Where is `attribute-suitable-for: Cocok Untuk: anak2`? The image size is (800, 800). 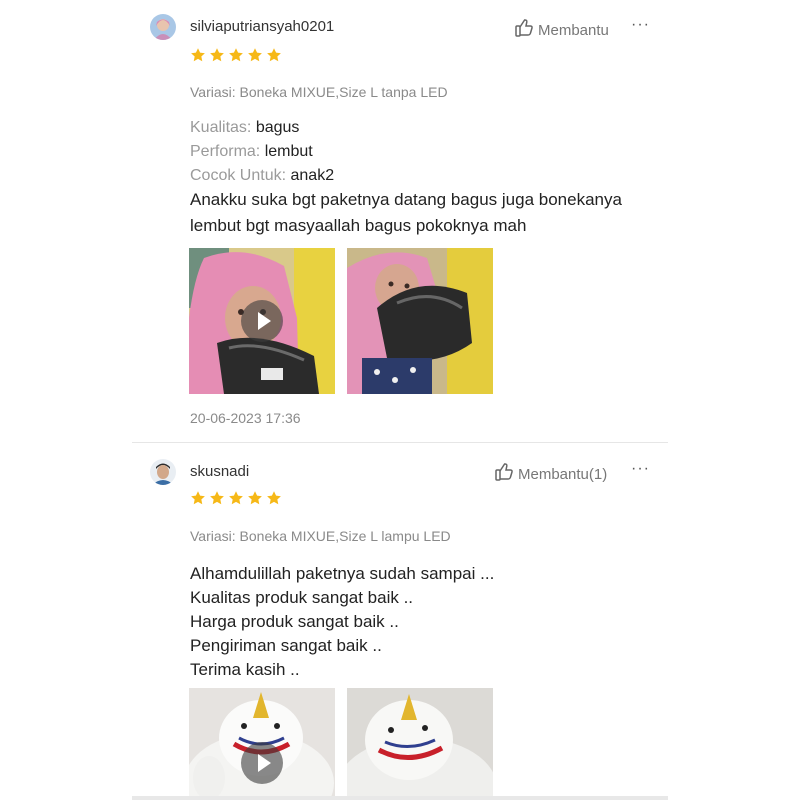 attribute-suitable-for: Cocok Untuk: anak2 is located at coordinates (262, 176).